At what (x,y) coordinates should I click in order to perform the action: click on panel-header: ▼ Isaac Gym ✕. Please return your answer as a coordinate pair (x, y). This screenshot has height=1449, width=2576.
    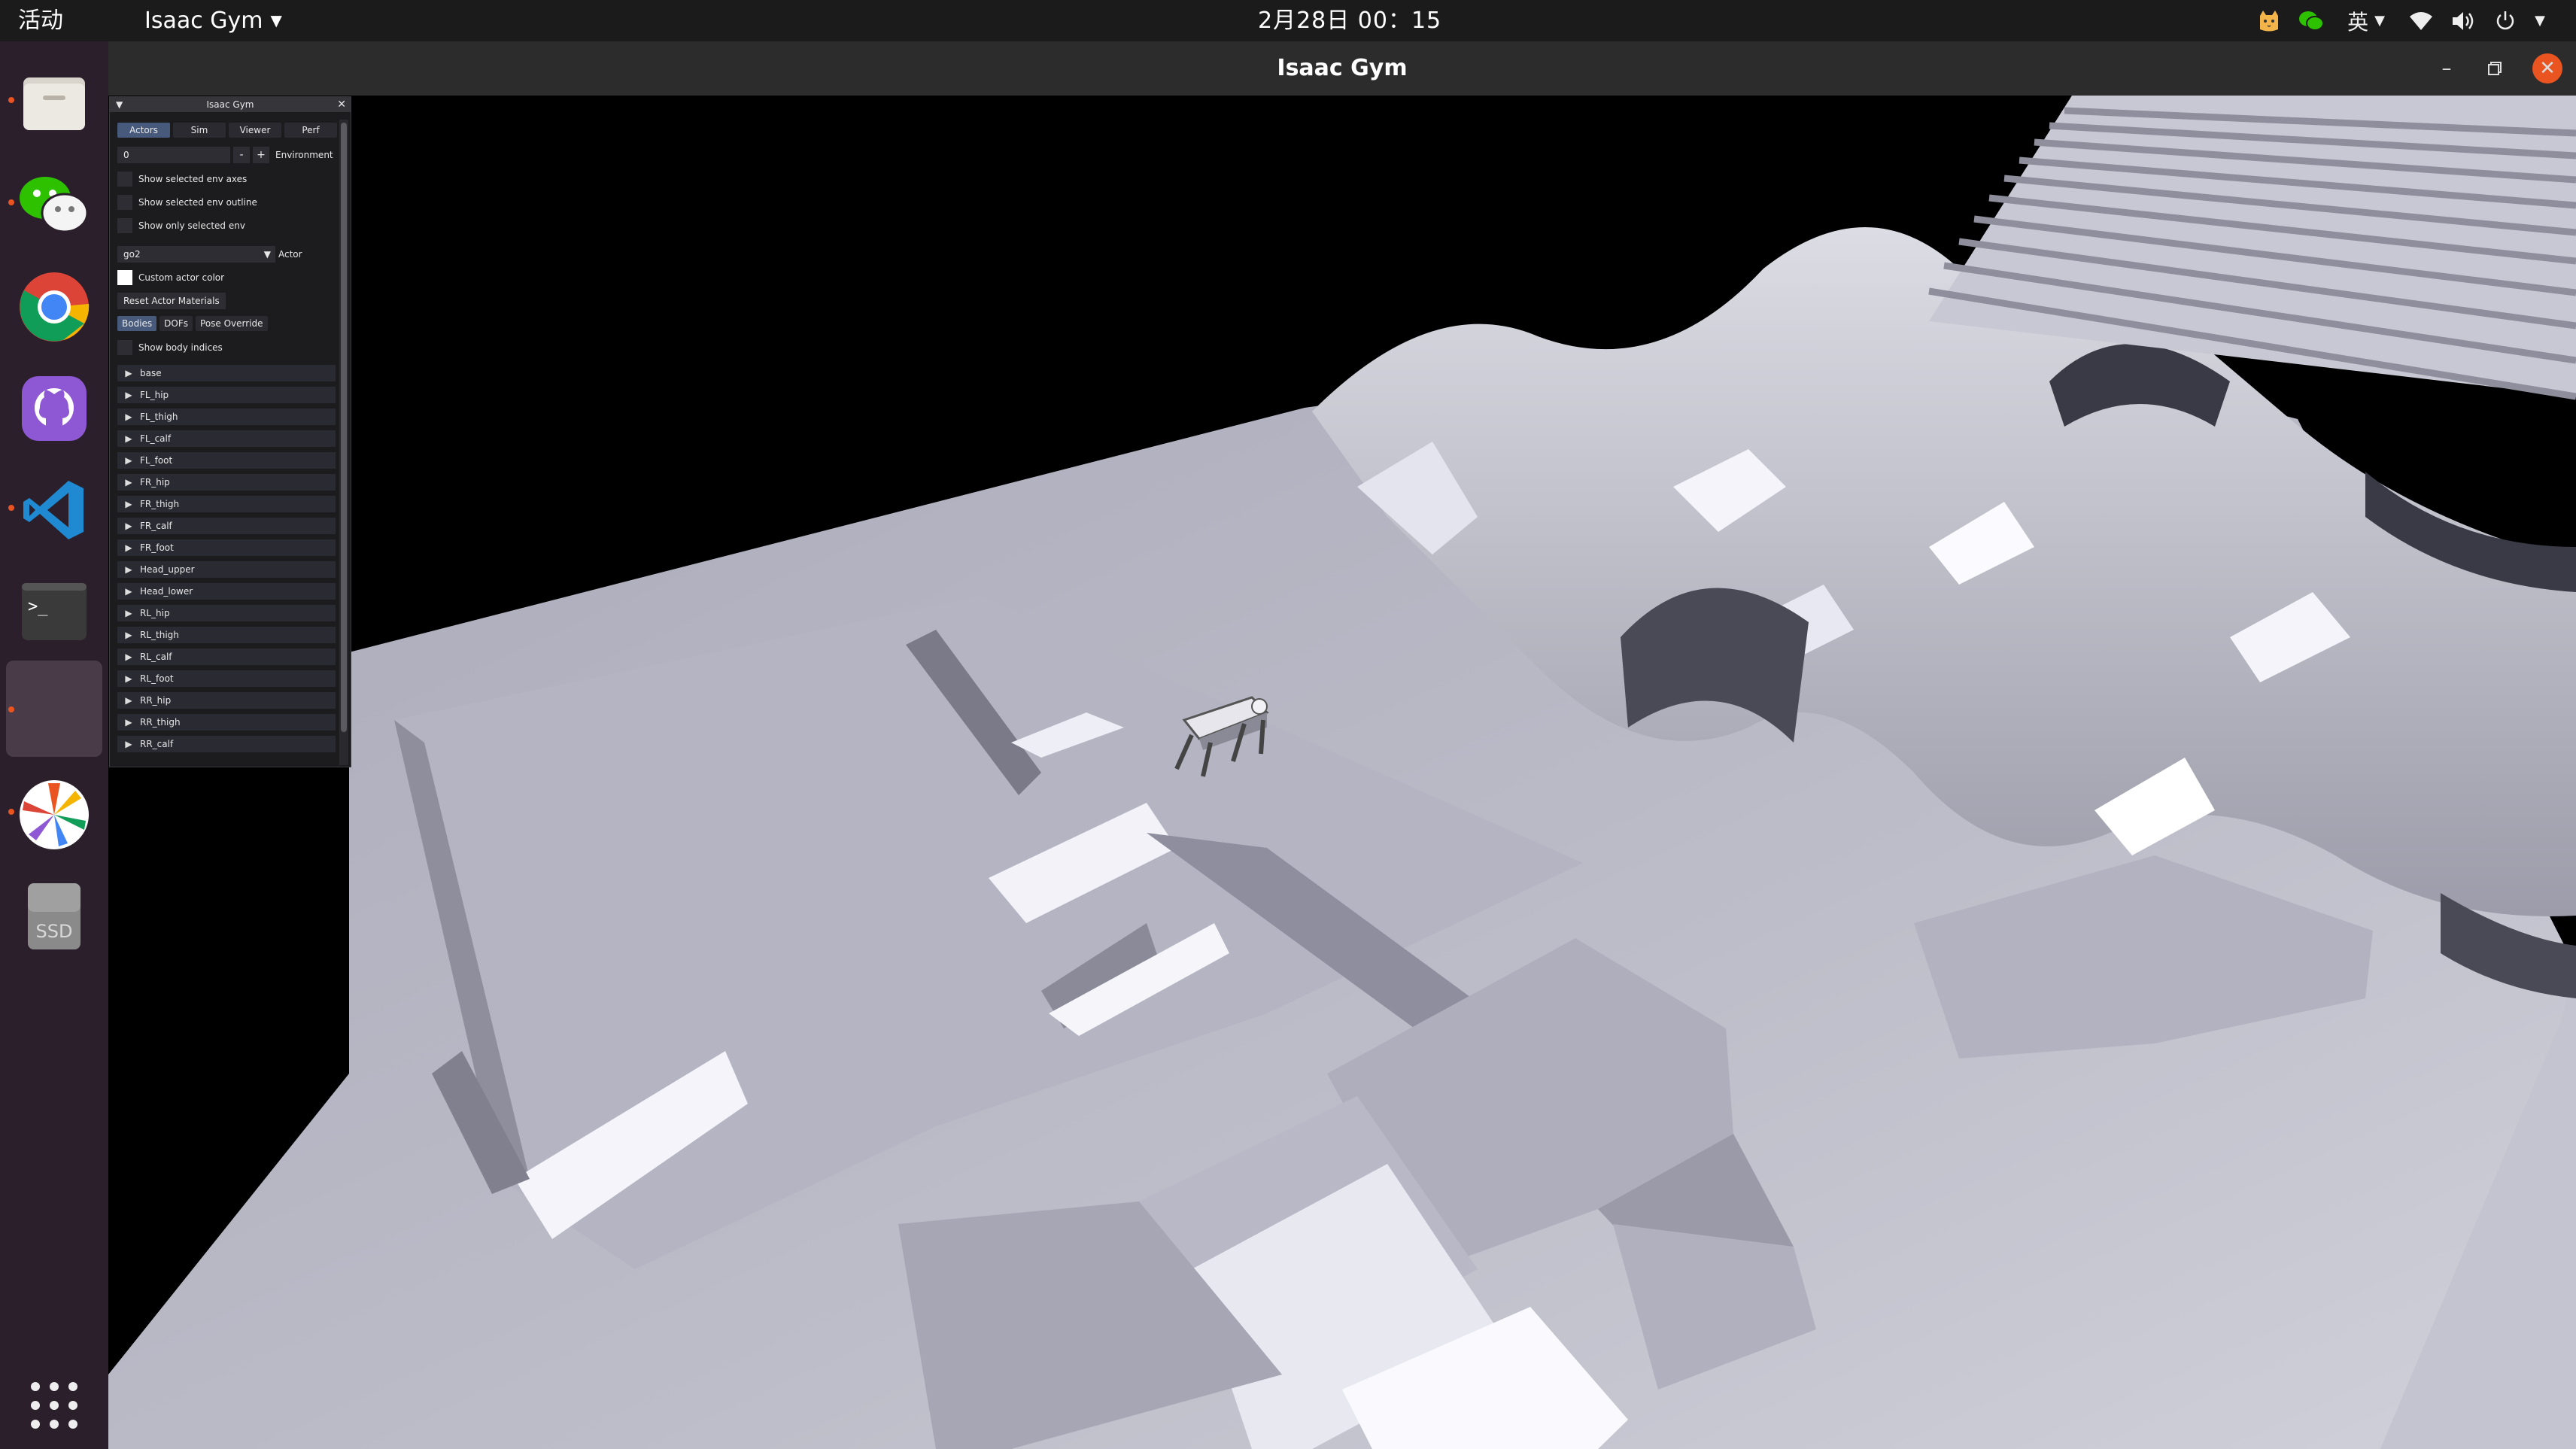
    Looking at the image, I should click on (230, 104).